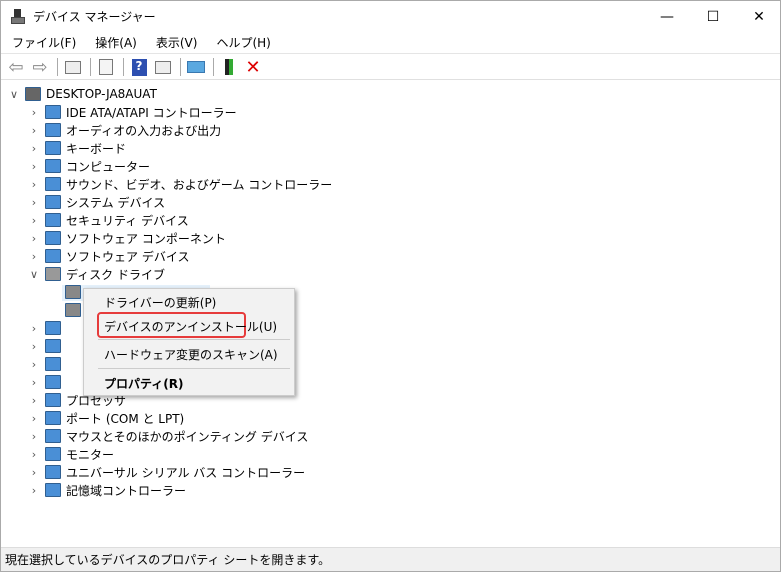 The image size is (781, 572). I want to click on tree-item: › セキュリティ デバイス, so click(108, 220).